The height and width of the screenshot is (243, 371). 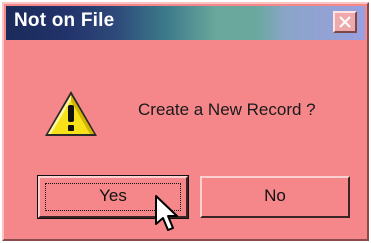 I want to click on close-button, so click(x=345, y=22).